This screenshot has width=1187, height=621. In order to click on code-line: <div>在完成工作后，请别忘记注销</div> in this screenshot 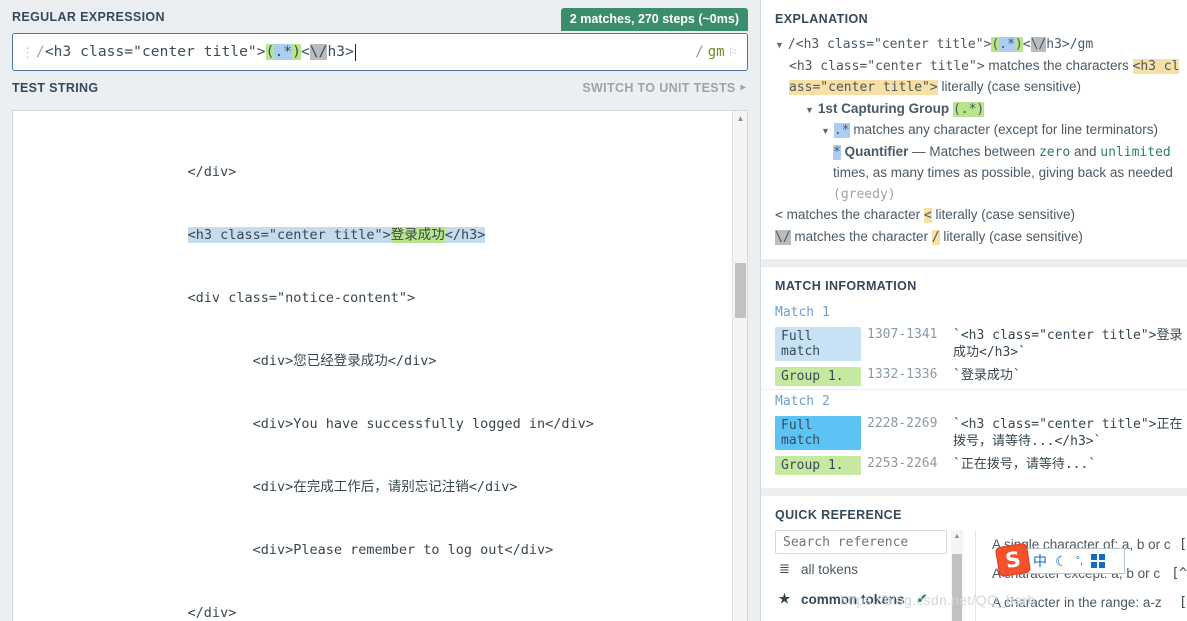, I will do `click(271, 487)`.